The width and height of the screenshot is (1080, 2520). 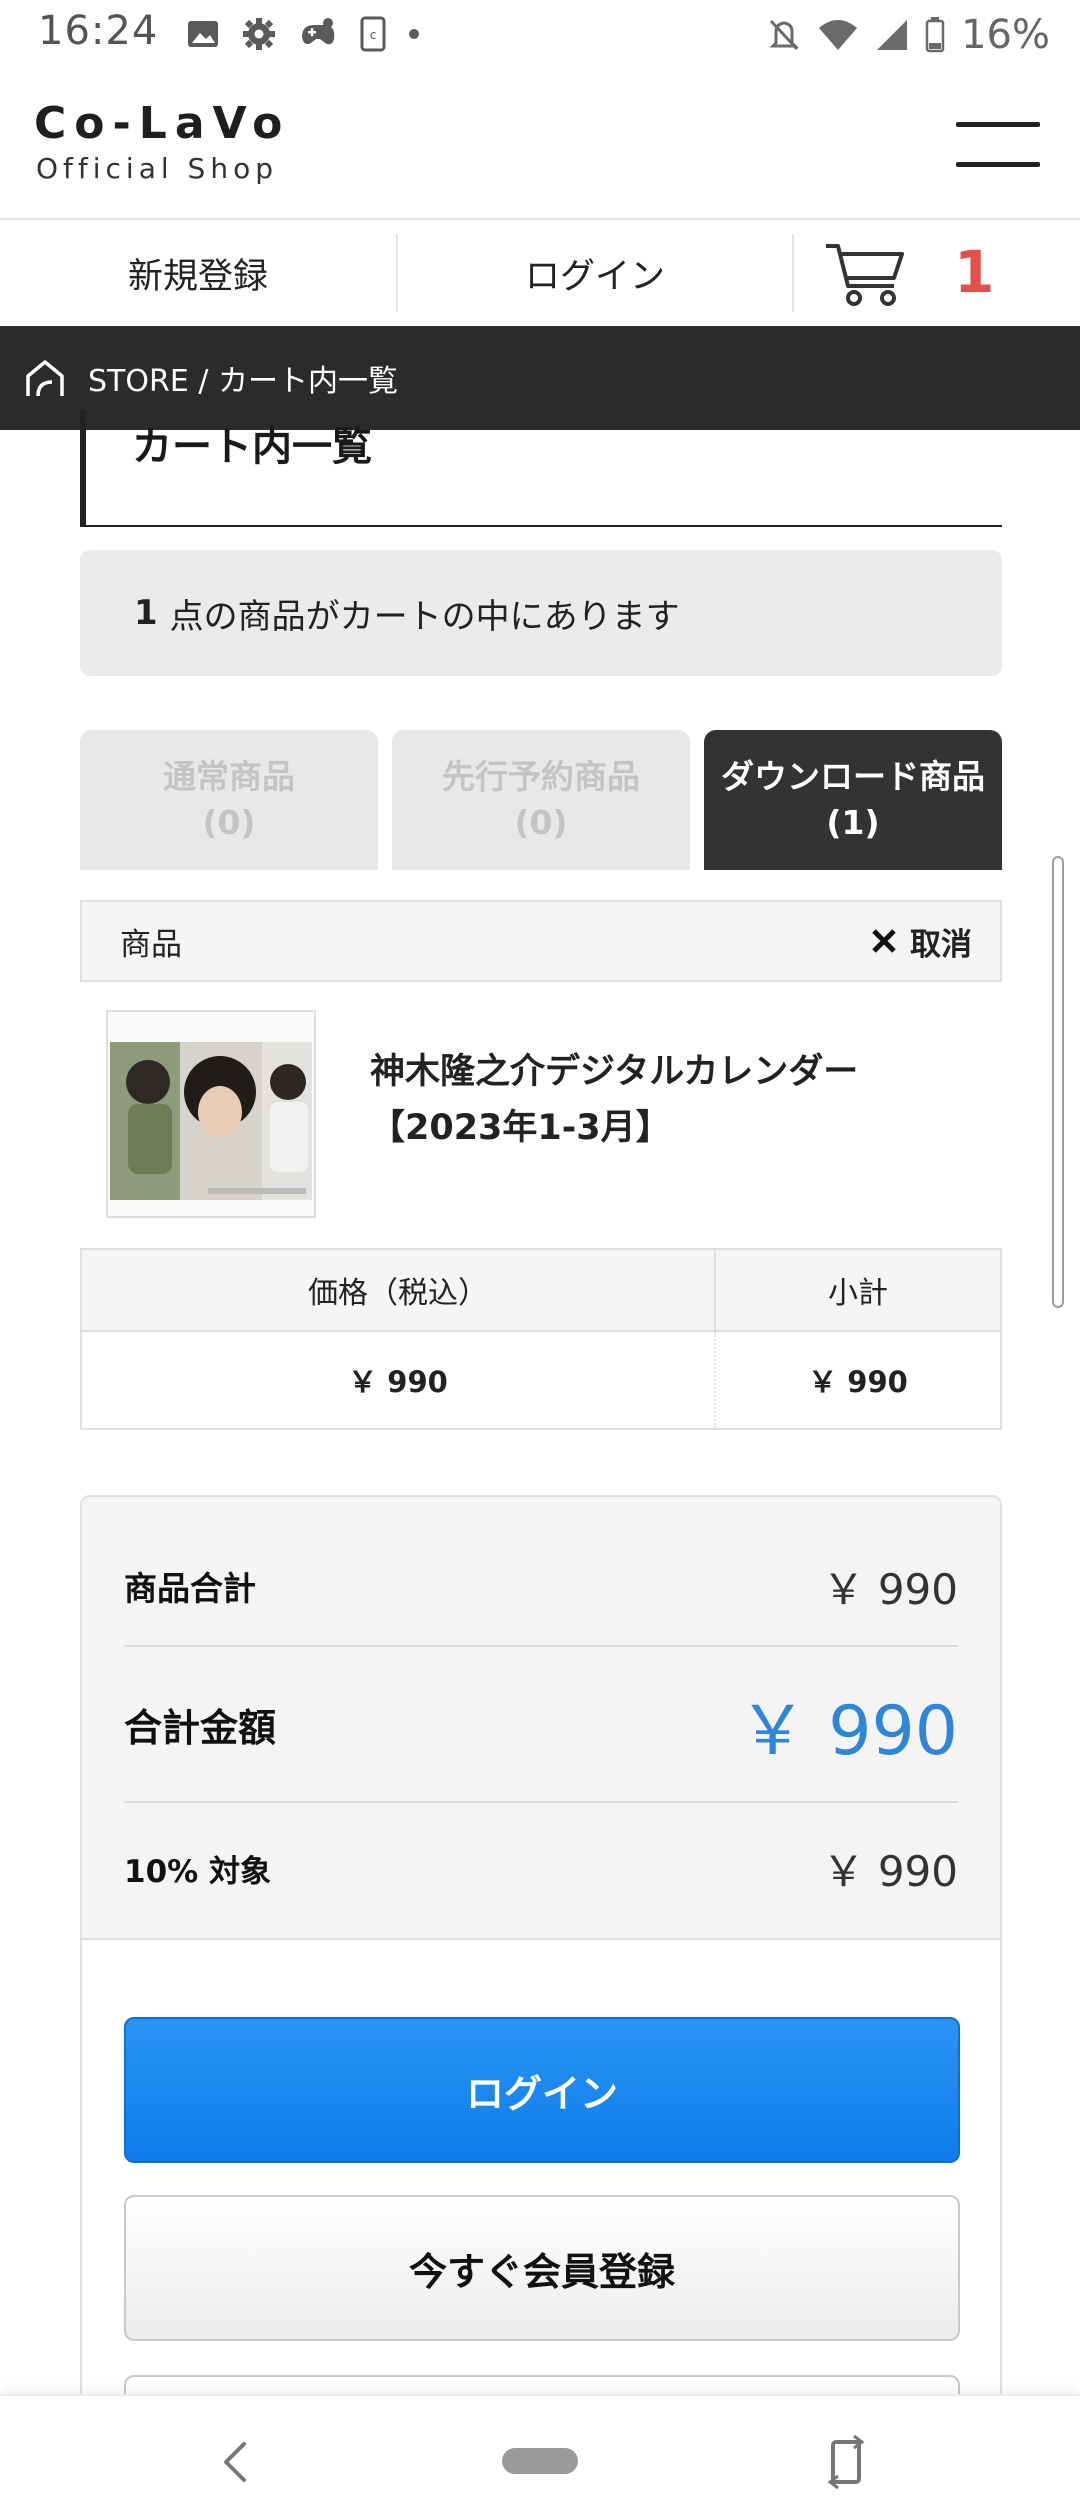 I want to click on price-table-row: ￥ 990 ￥ 990, so click(x=541, y=1380).